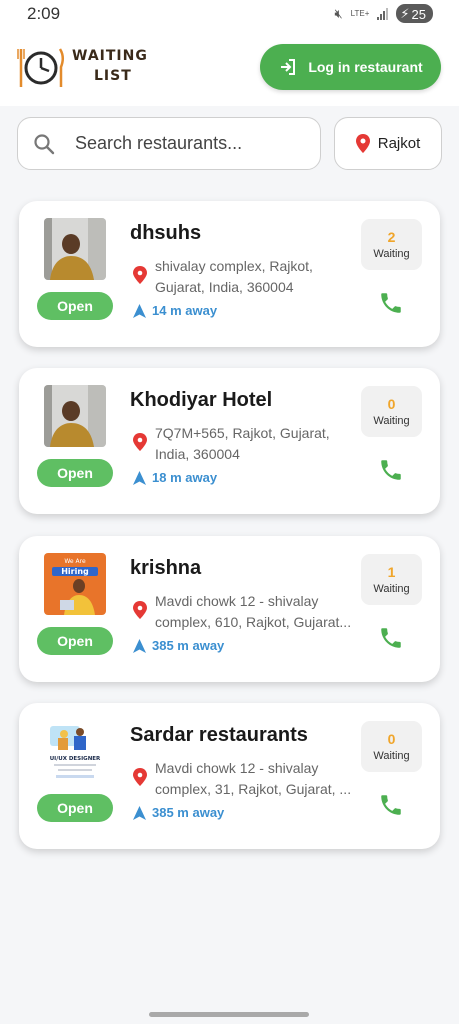  What do you see at coordinates (234, 266) in the screenshot?
I see `address-line-1: shivalay complex, Rajkot,` at bounding box center [234, 266].